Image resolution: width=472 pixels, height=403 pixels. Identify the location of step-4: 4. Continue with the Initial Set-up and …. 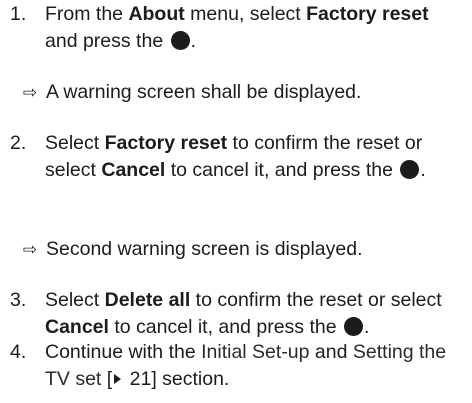
(237, 366).